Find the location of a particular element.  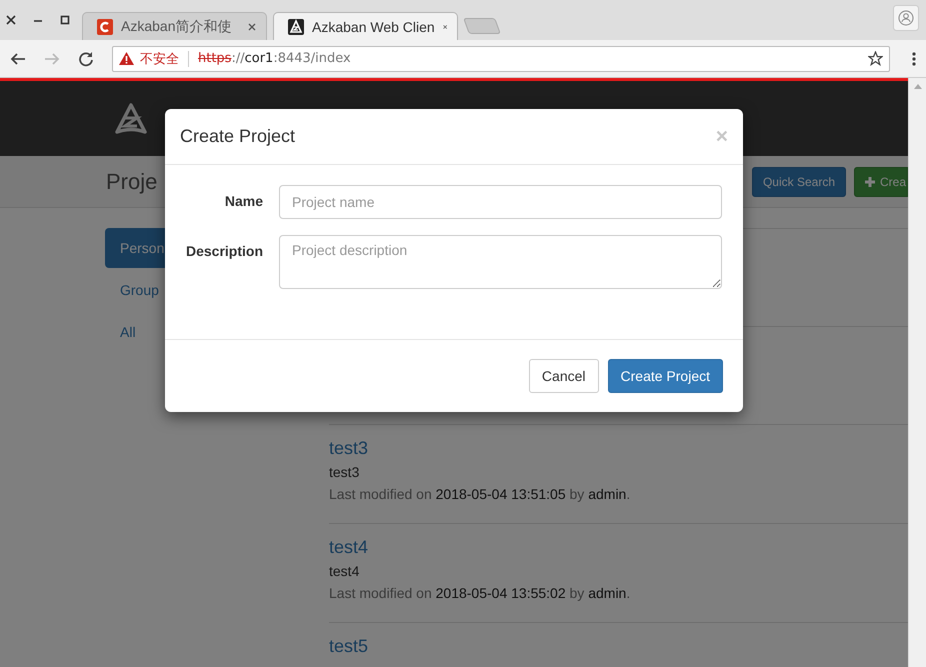

page-title: Proje is located at coordinates (132, 181).